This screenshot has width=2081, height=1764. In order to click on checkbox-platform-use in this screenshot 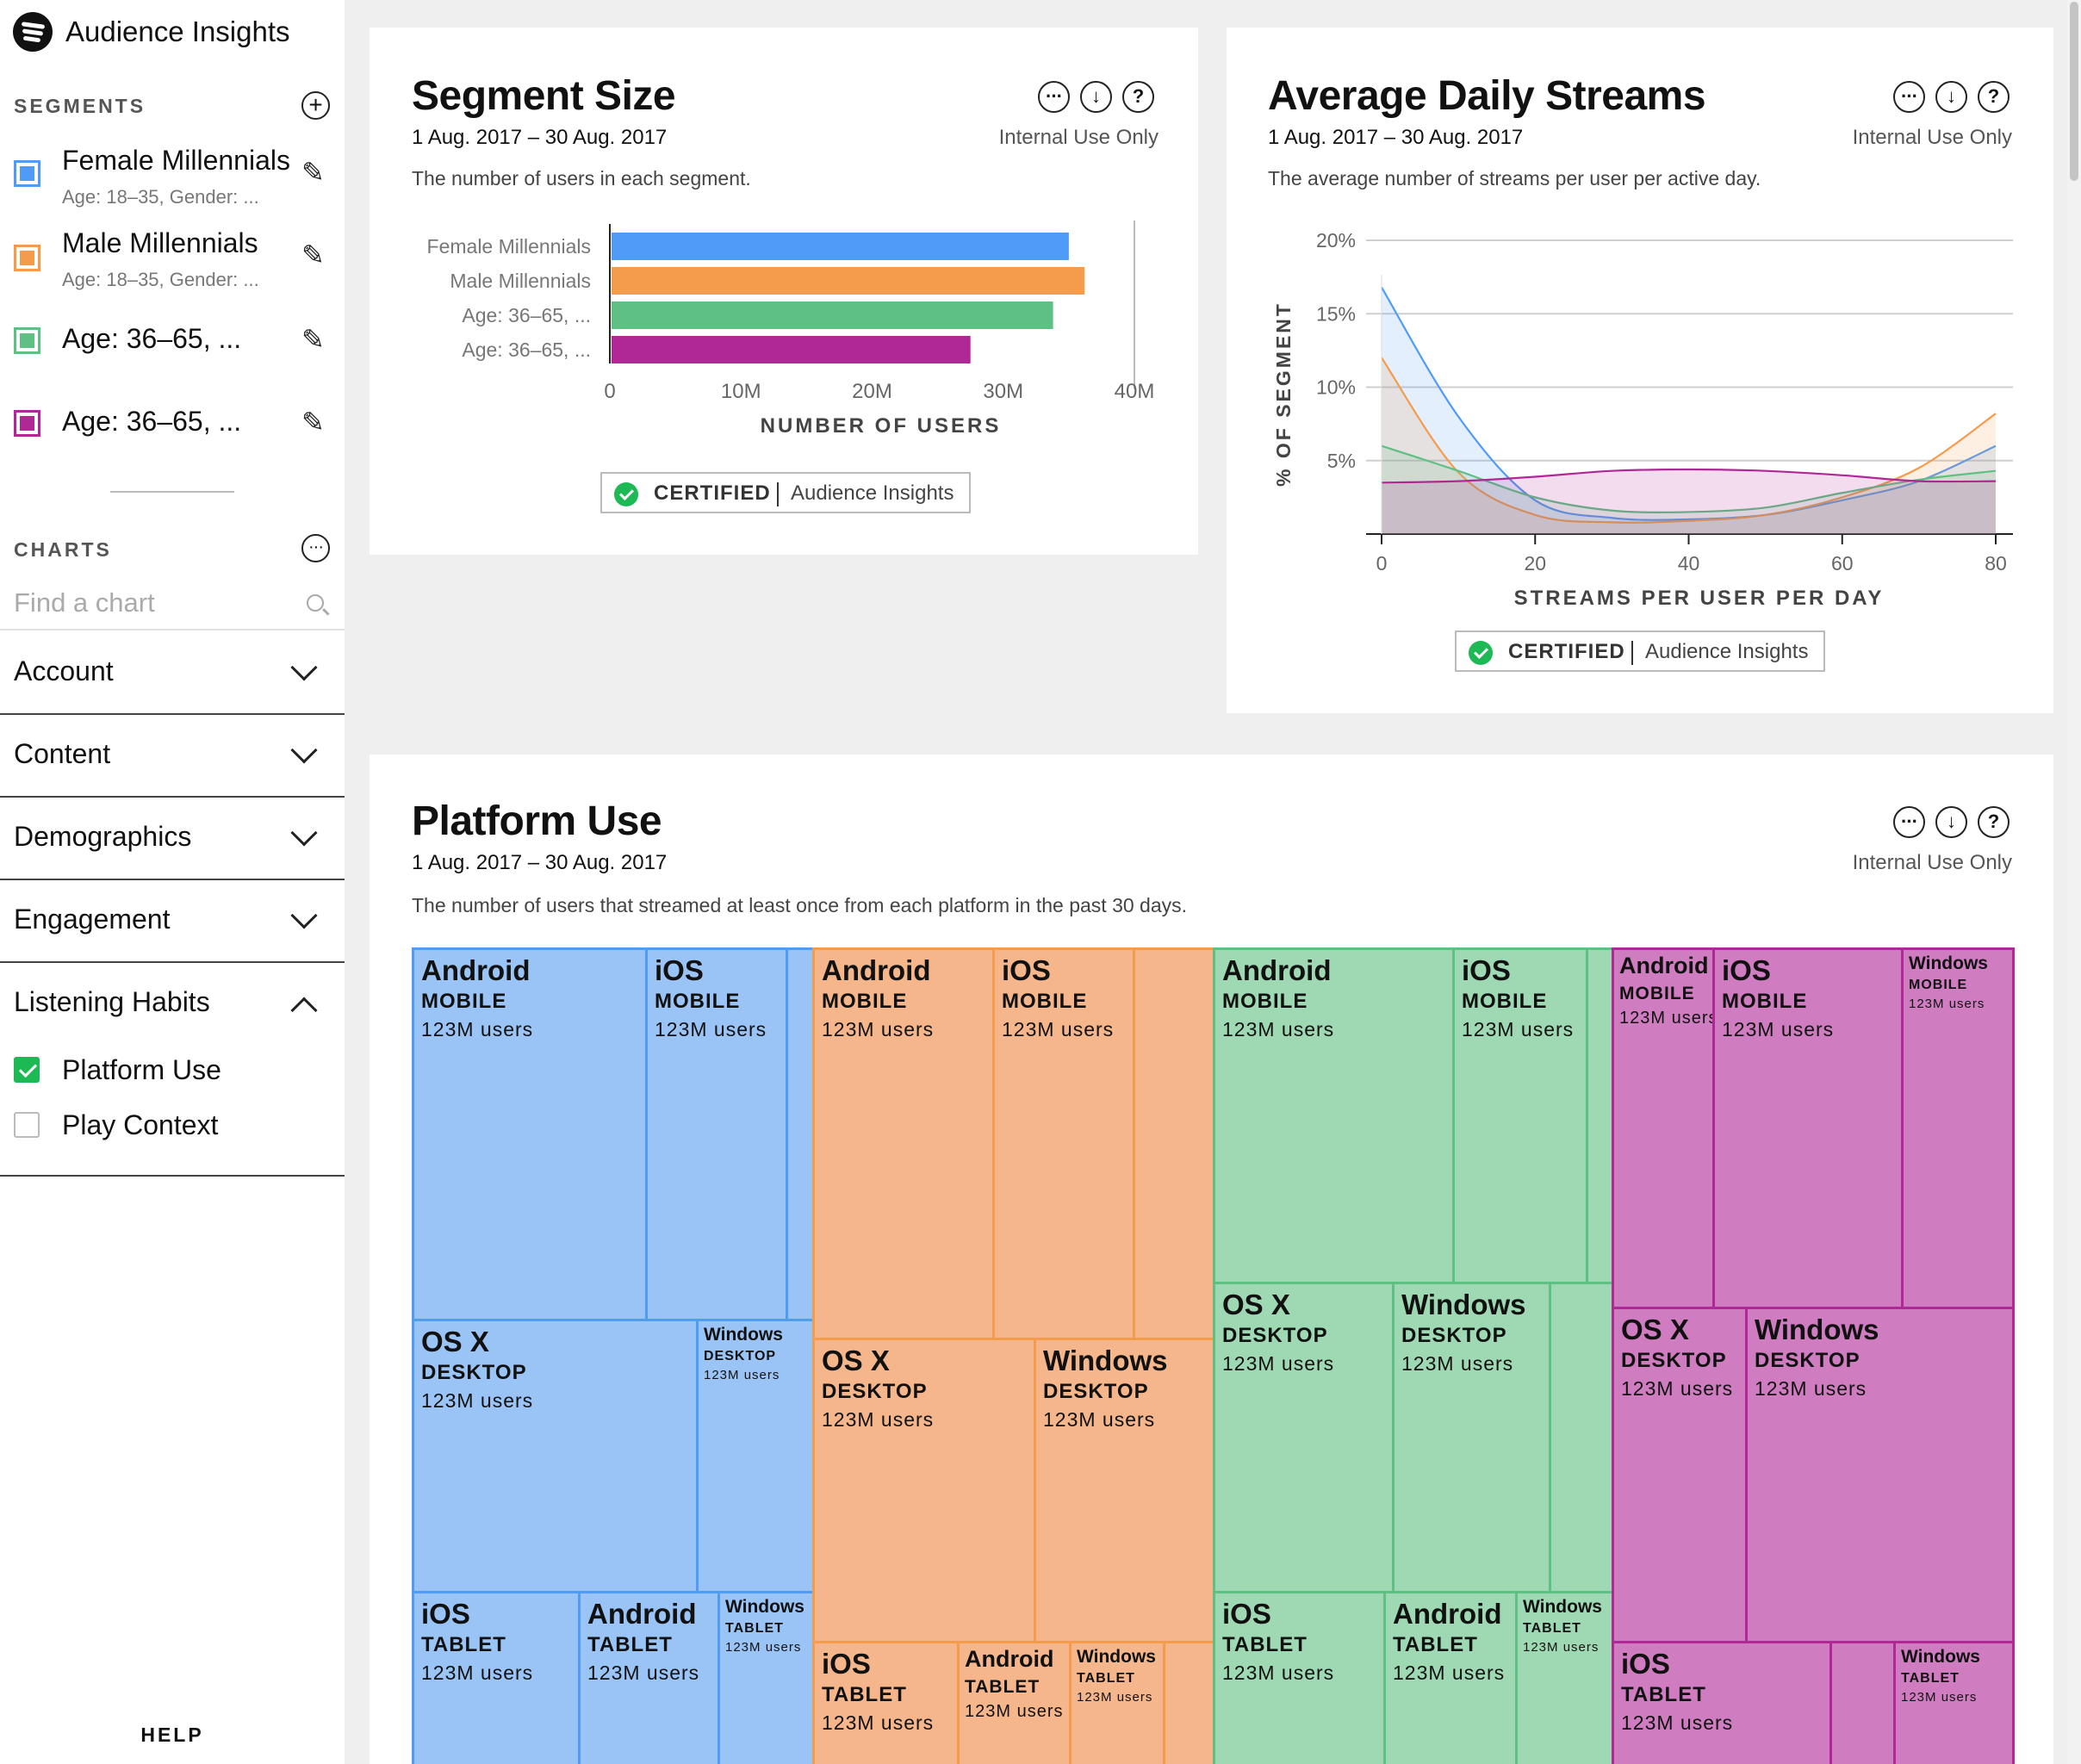, I will do `click(27, 1070)`.